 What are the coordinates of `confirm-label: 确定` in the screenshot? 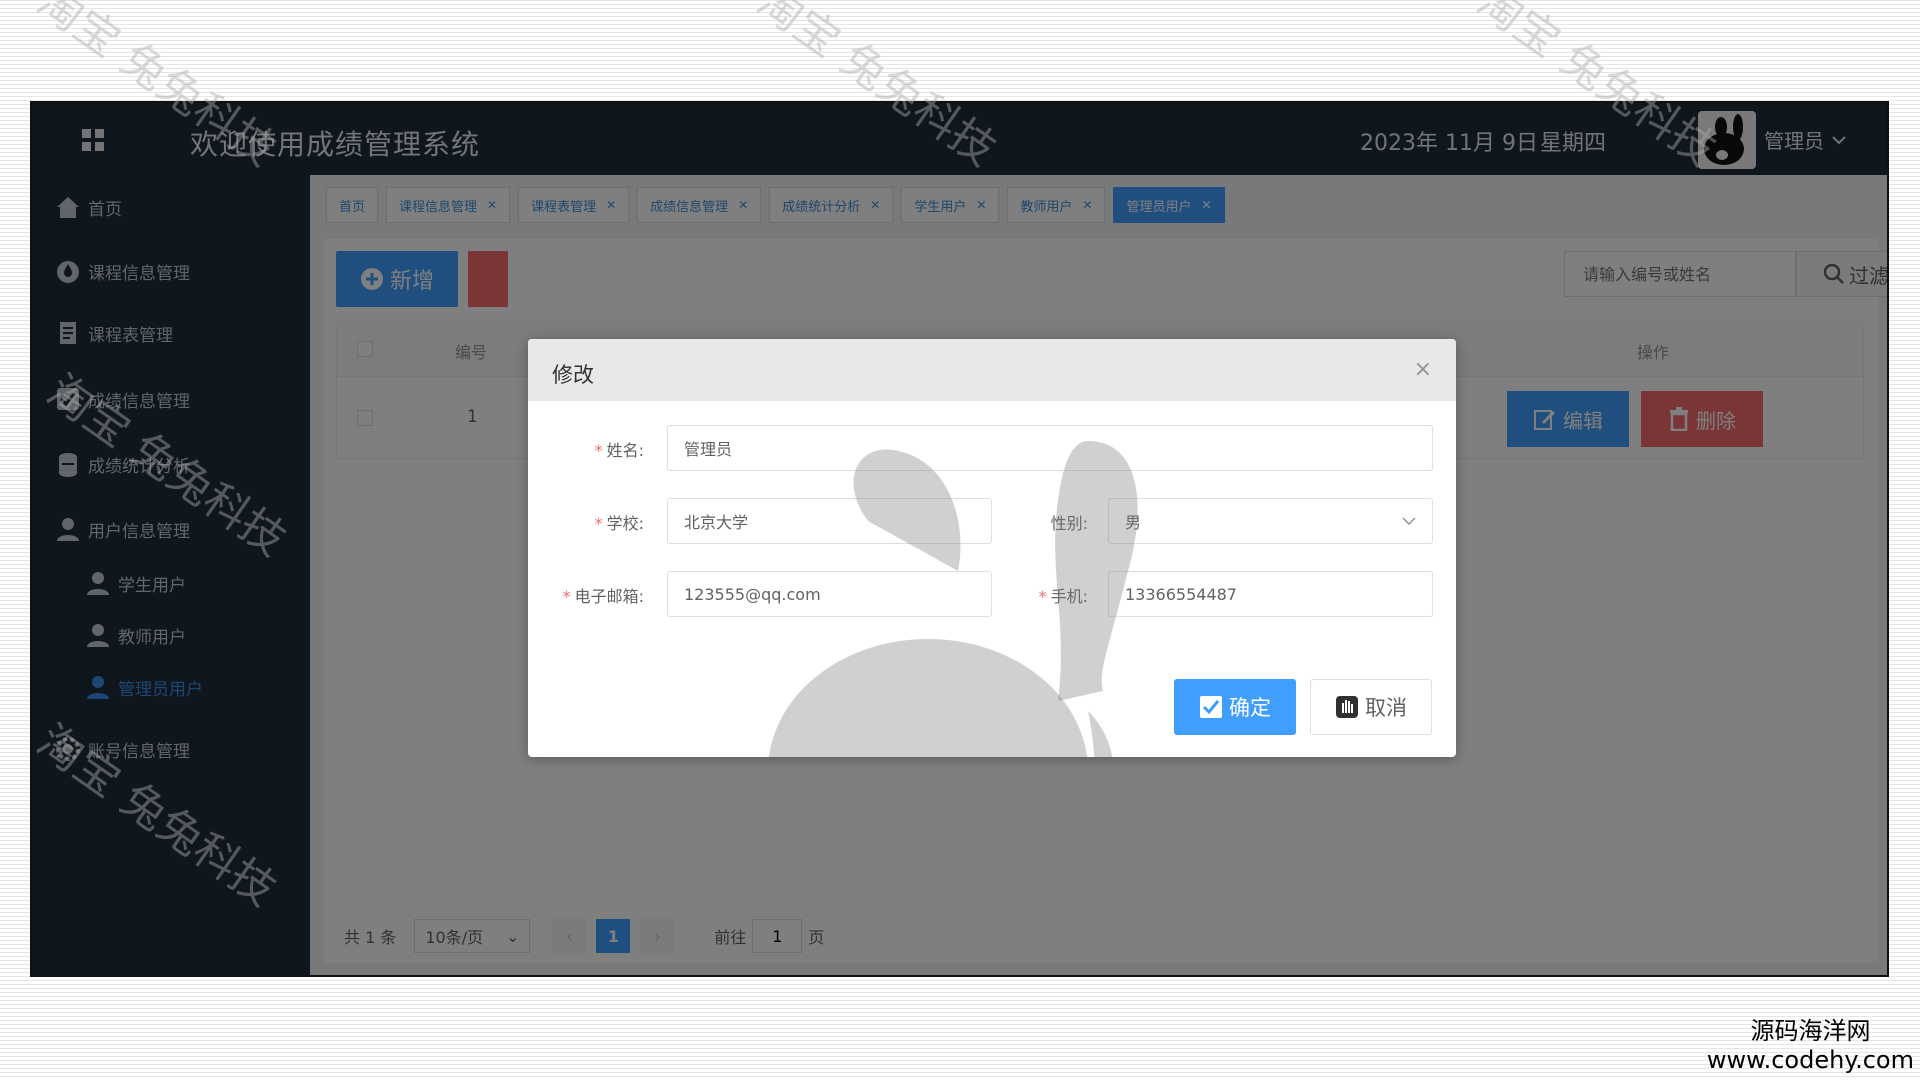 It's located at (1250, 708).